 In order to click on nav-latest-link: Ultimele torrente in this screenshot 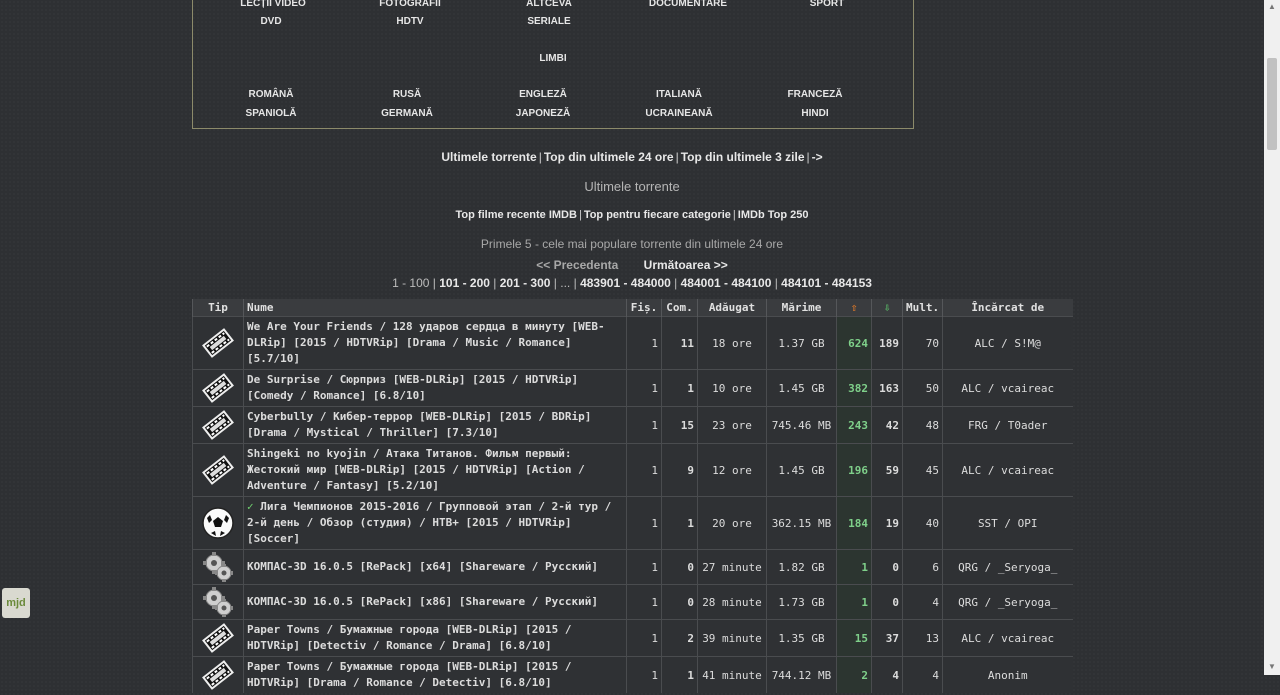, I will do `click(488, 157)`.